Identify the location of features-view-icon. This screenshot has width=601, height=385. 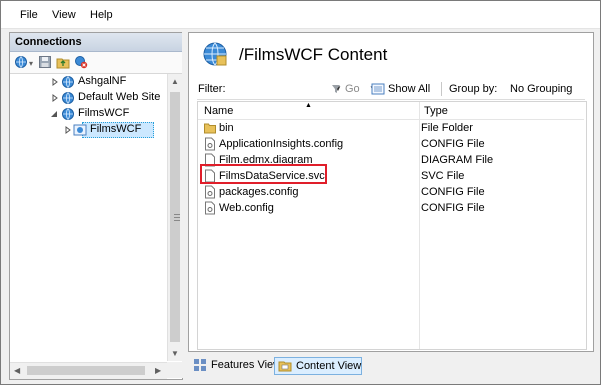
(200, 365).